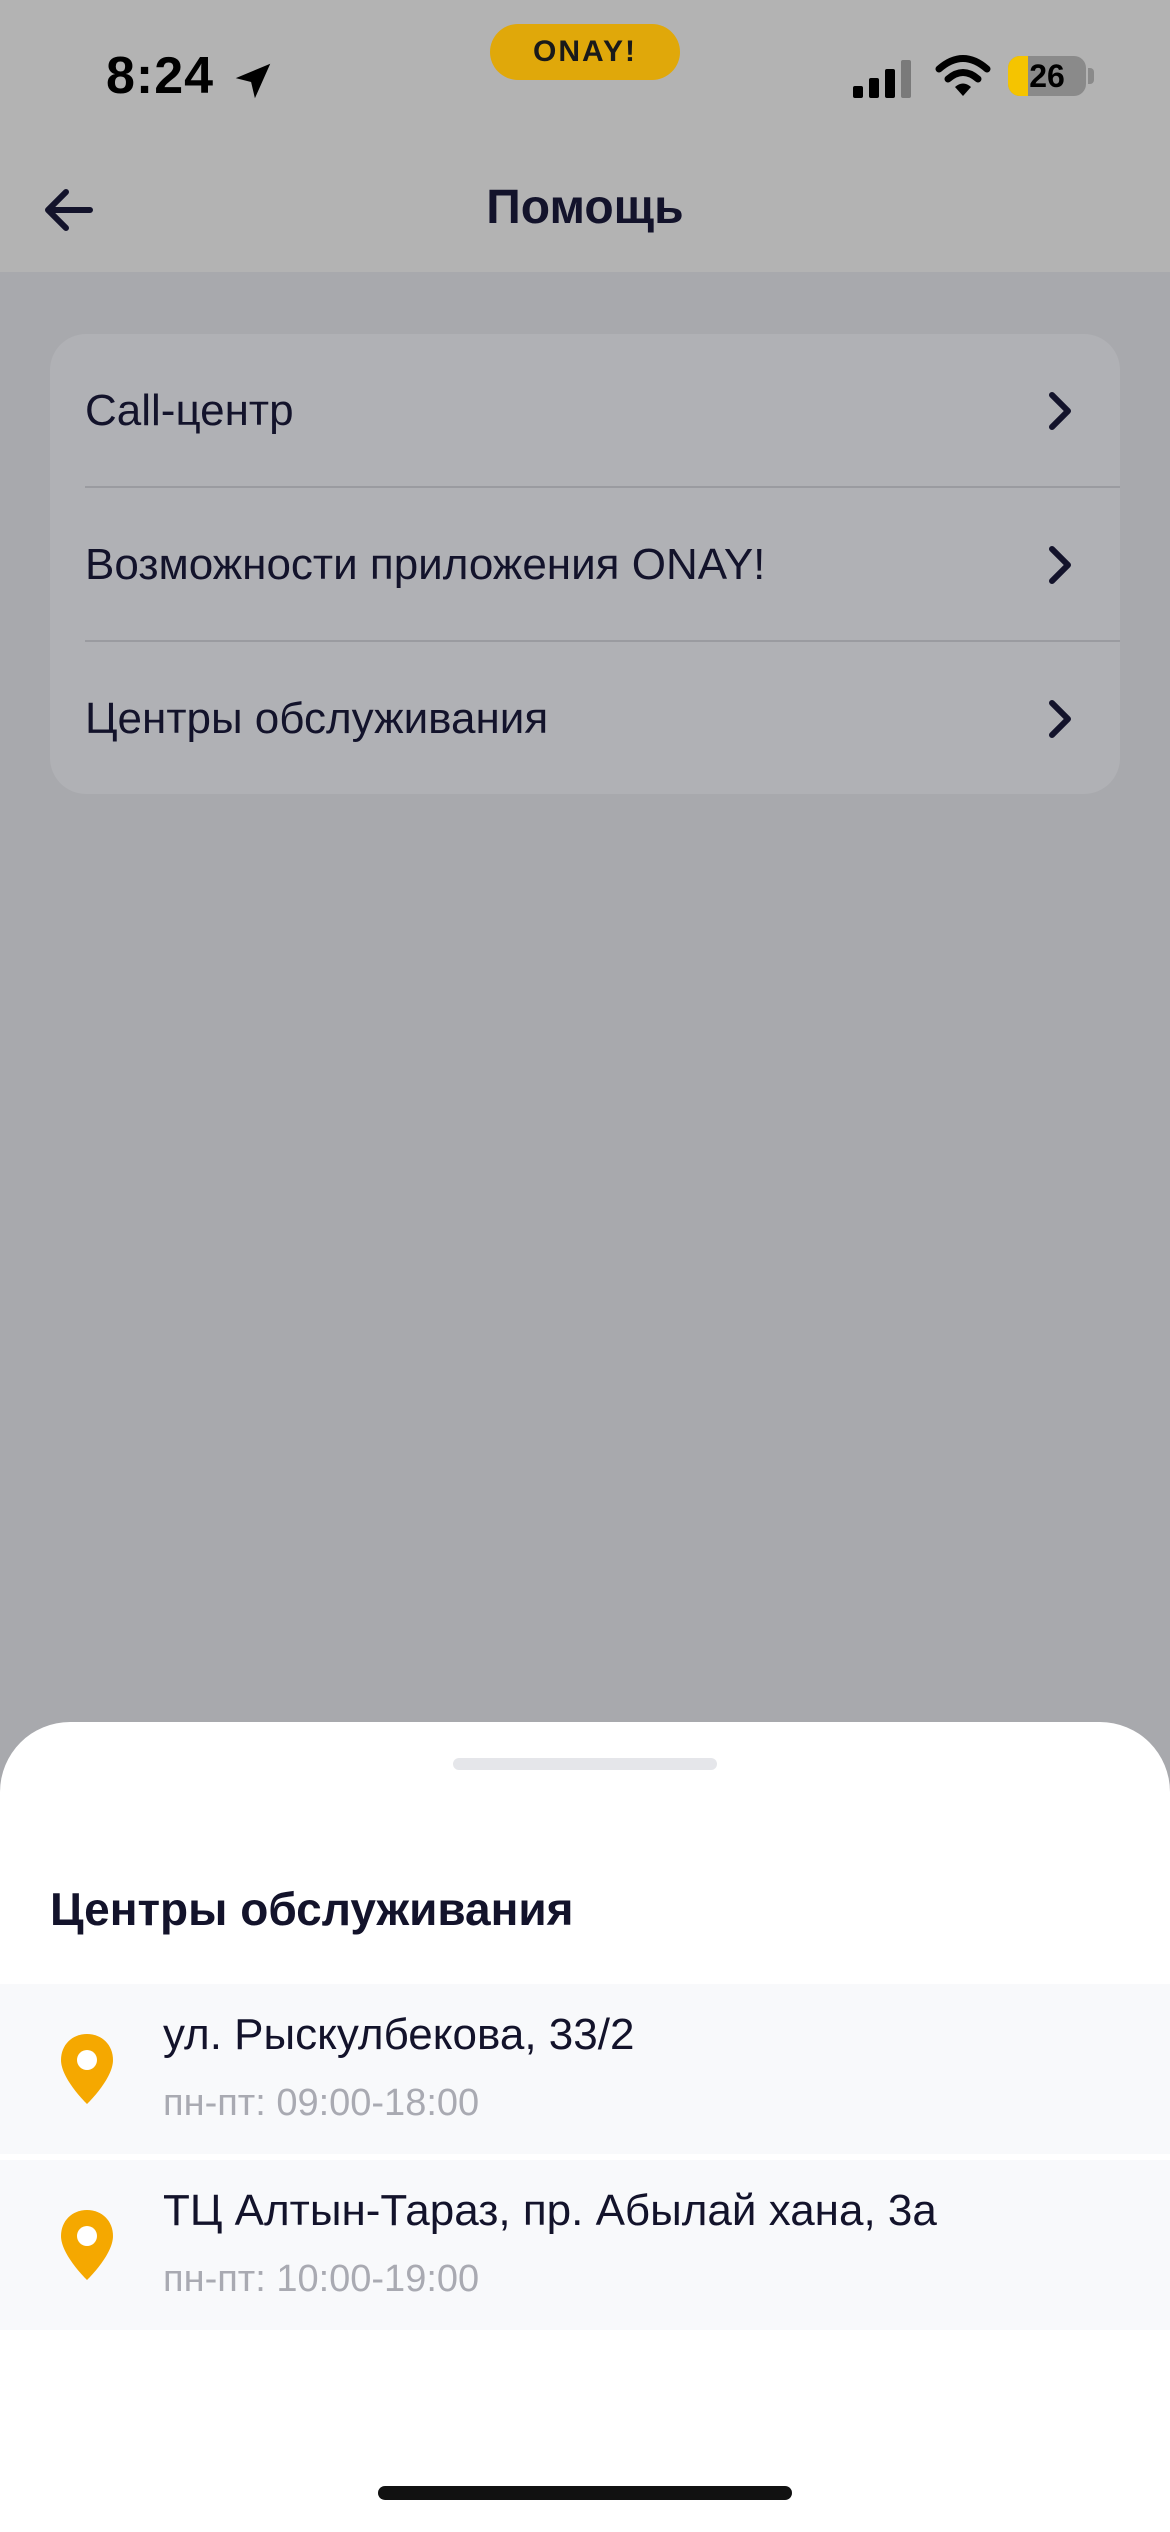 This screenshot has width=1170, height=2532. What do you see at coordinates (399, 2034) in the screenshot?
I see `service-center-address: ул. Рыскулбекова, 33/2` at bounding box center [399, 2034].